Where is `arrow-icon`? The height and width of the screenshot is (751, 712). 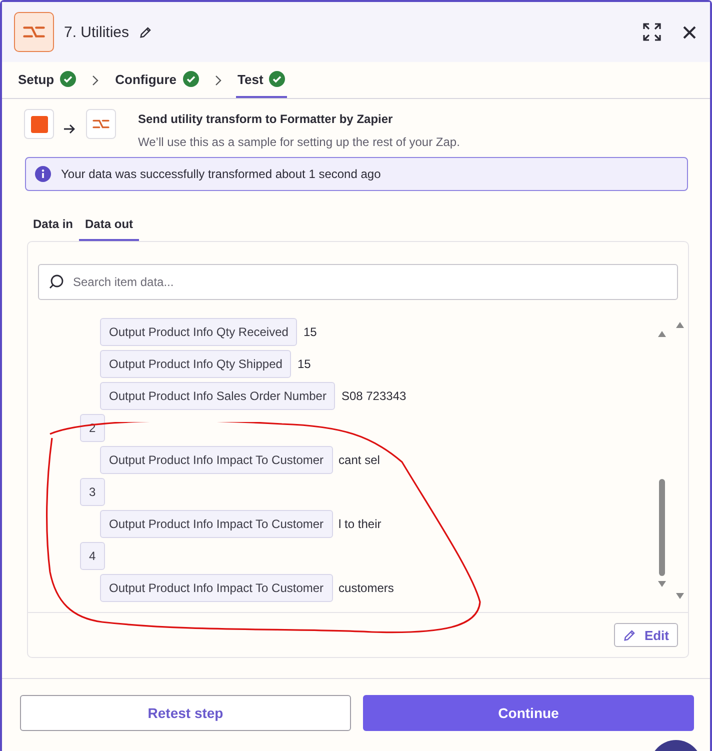 arrow-icon is located at coordinates (70, 129).